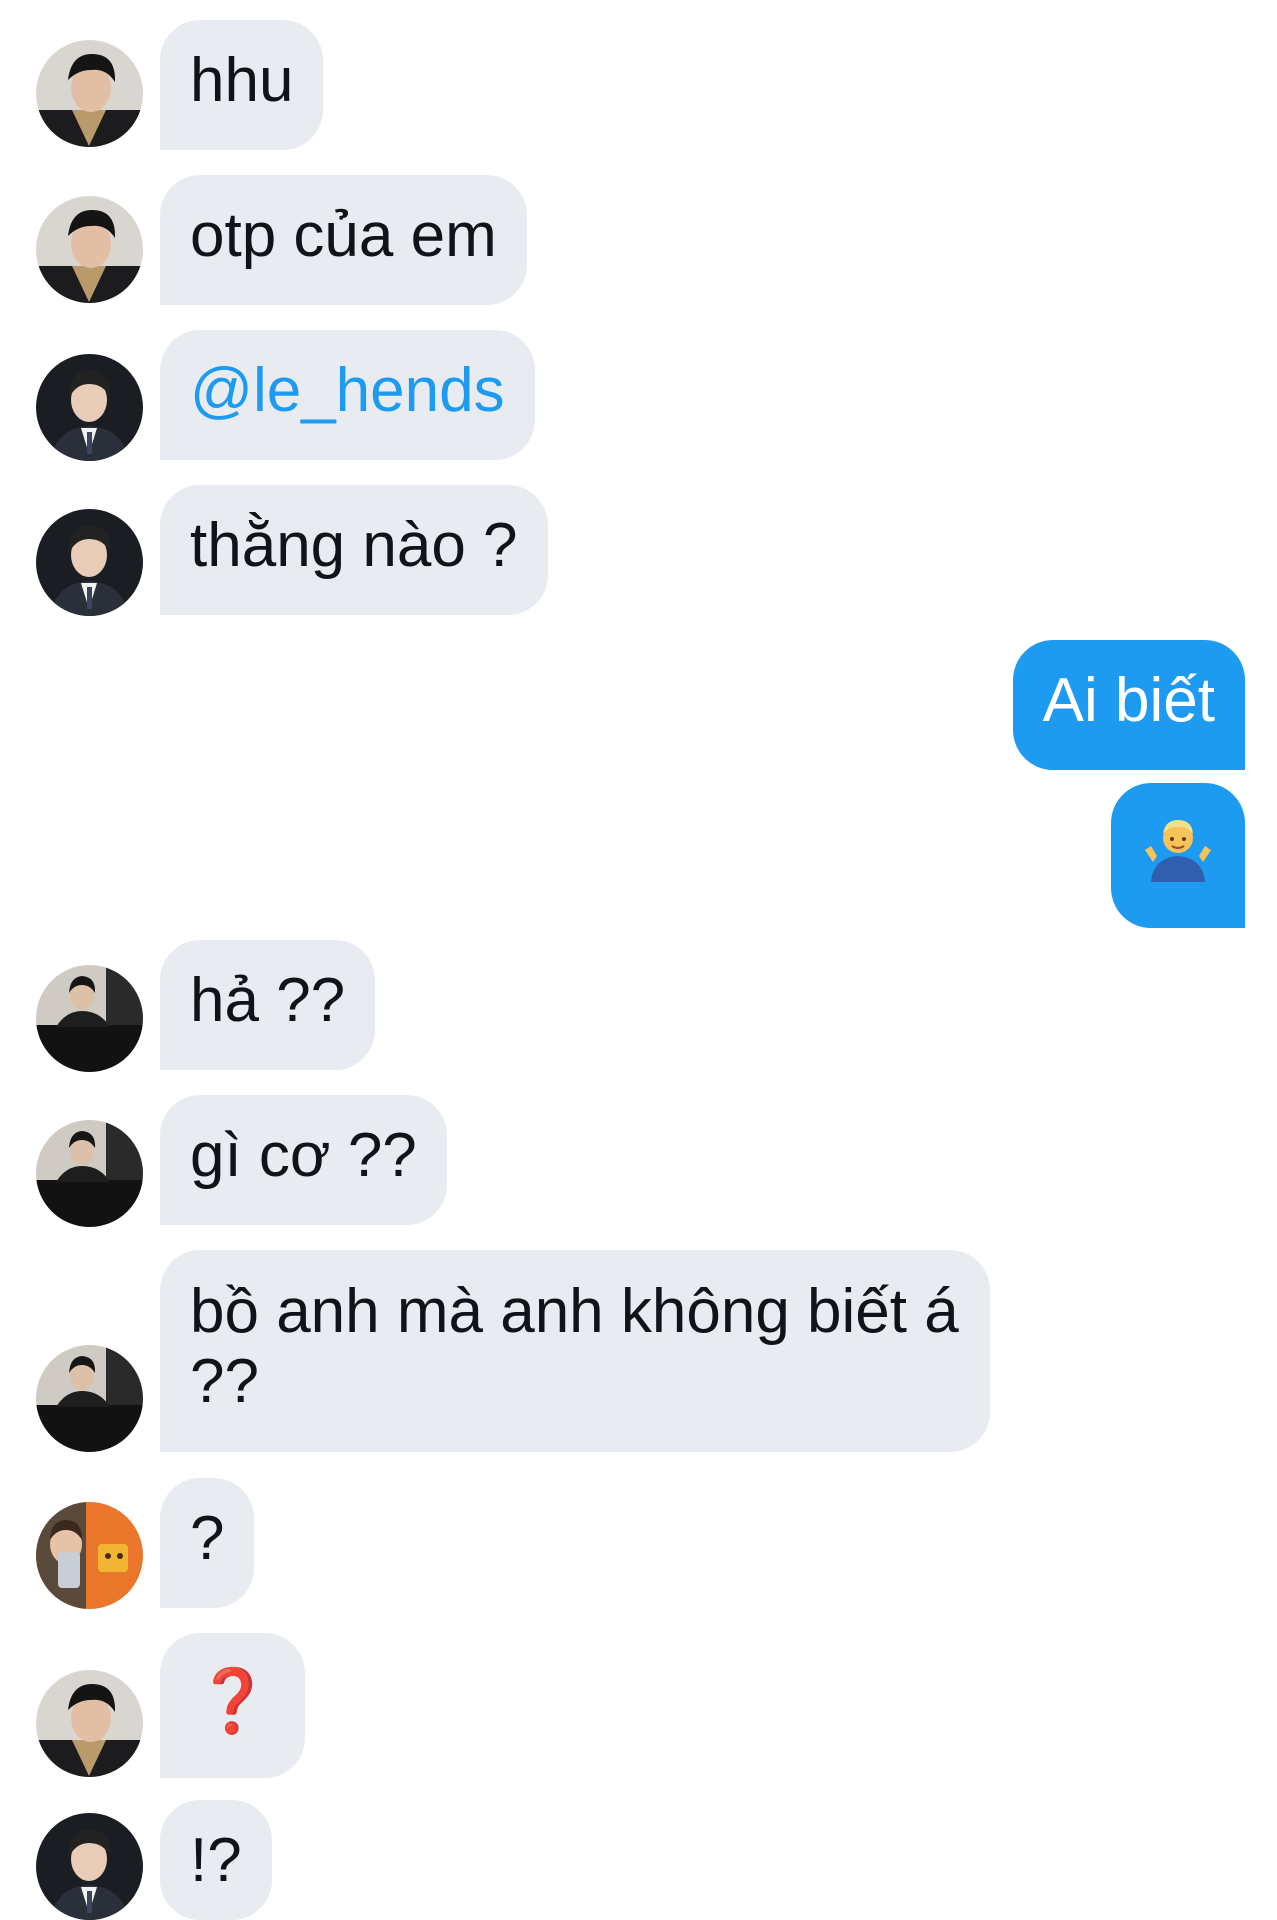 The image size is (1277, 1920). What do you see at coordinates (354, 545) in the screenshot?
I see `message-text: thằng nào ?` at bounding box center [354, 545].